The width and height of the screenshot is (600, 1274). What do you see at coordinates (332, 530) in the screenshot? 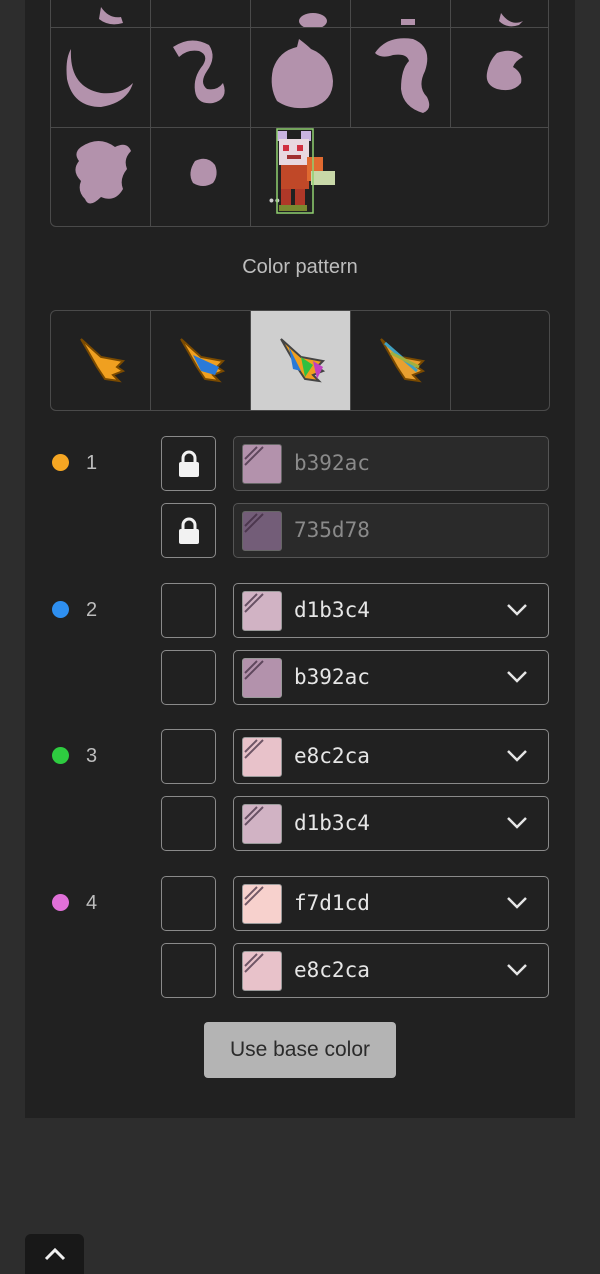
I see `color-hex-value: 735d78` at bounding box center [332, 530].